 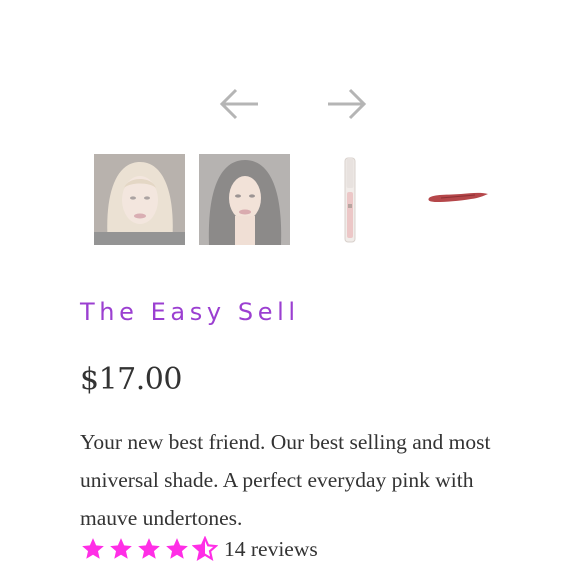 I want to click on previous-image-button, so click(x=240, y=104).